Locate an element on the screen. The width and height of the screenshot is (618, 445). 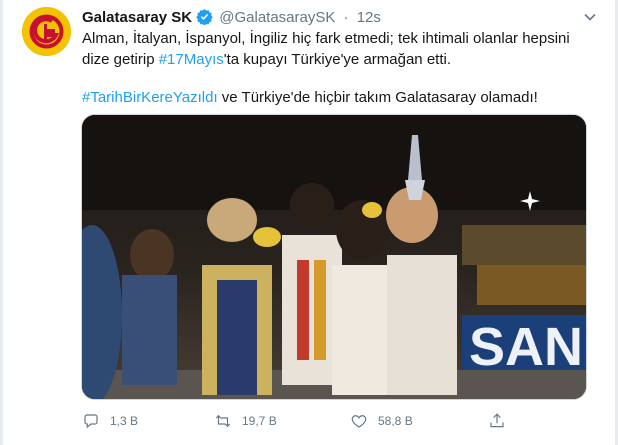
like-count: 58,8 B is located at coordinates (395, 421).